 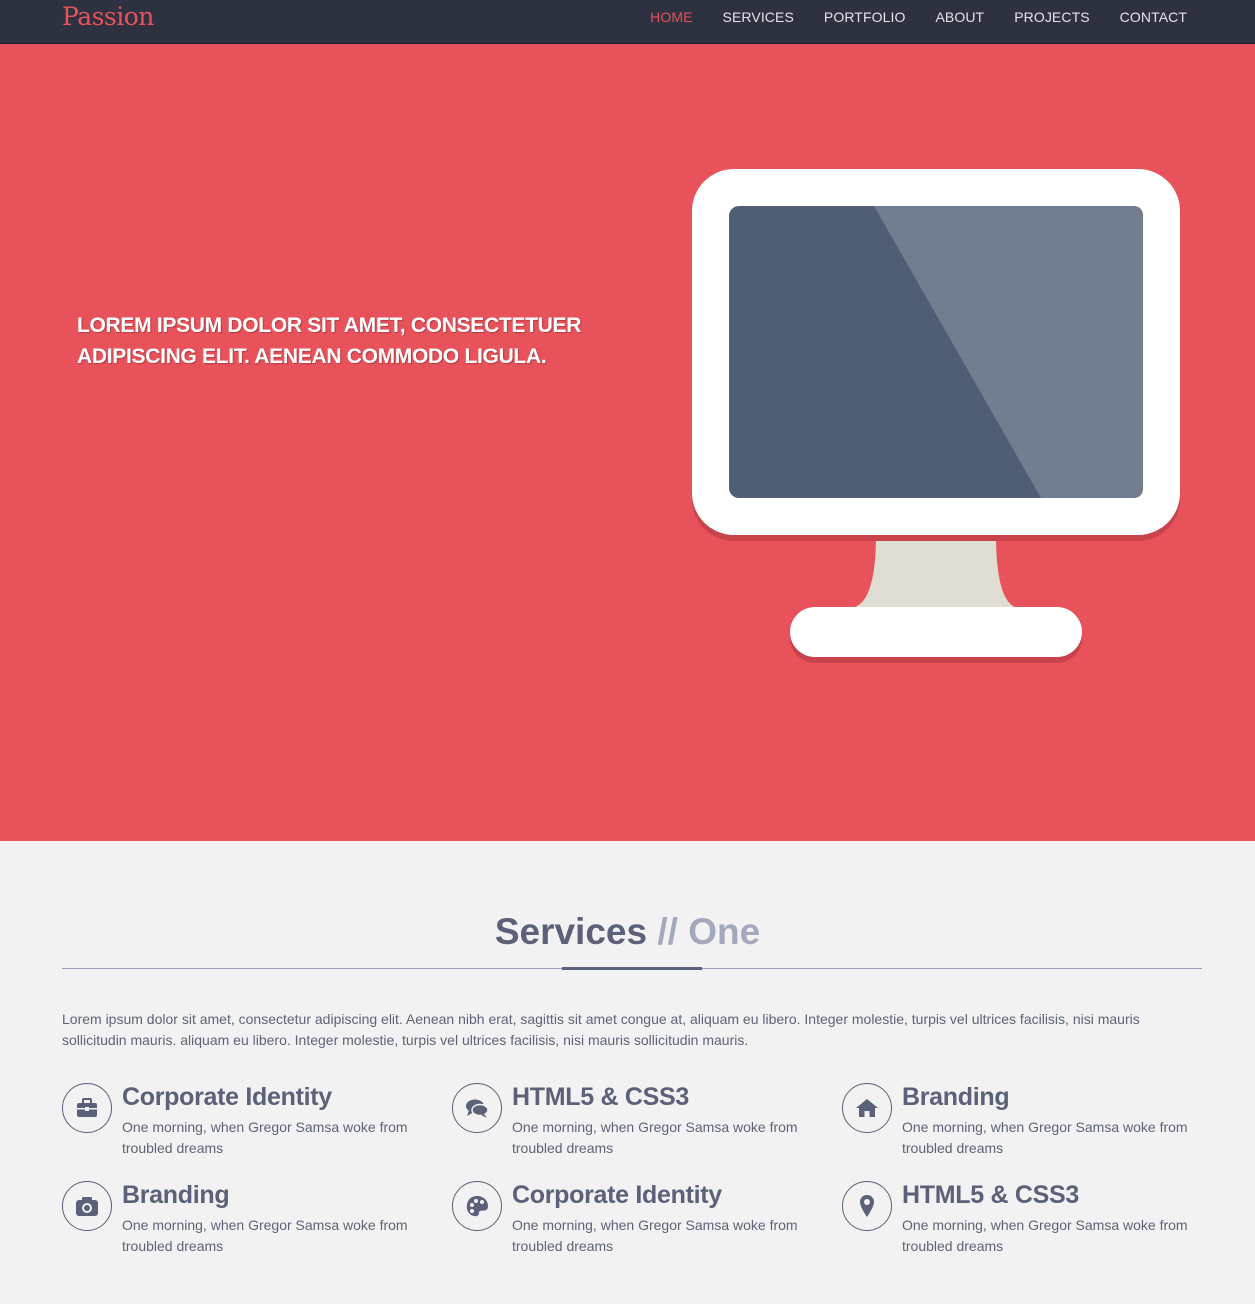 I want to click on palette-icon, so click(x=477, y=1206).